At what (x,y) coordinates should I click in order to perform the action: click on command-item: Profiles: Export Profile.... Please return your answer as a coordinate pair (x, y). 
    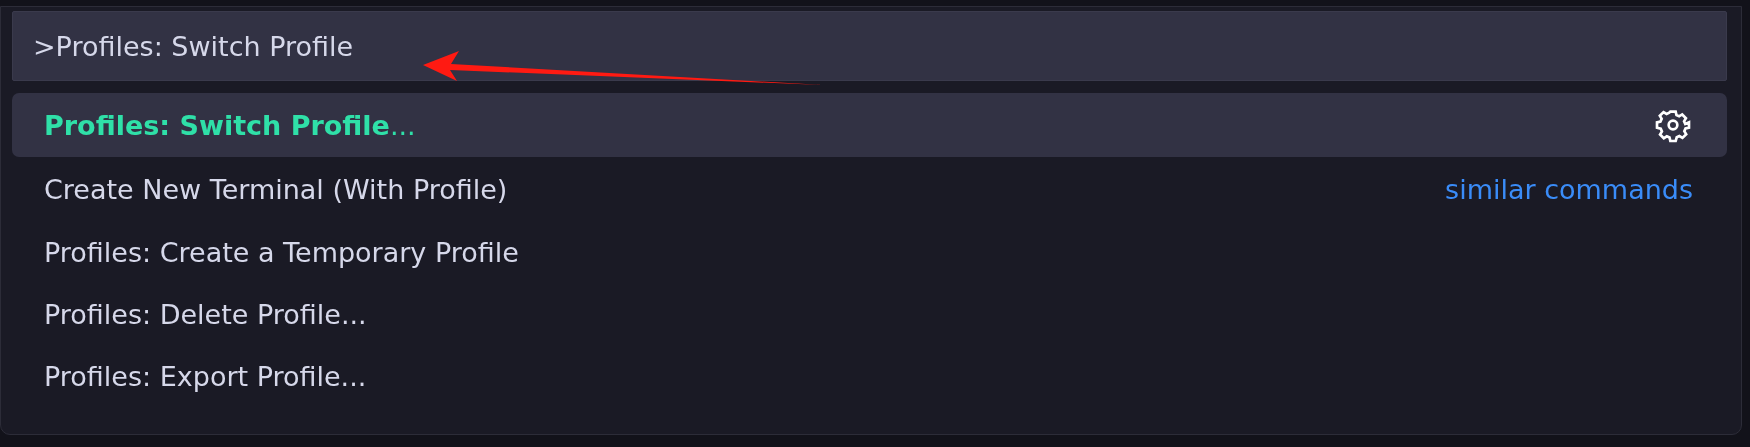
    Looking at the image, I should click on (869, 376).